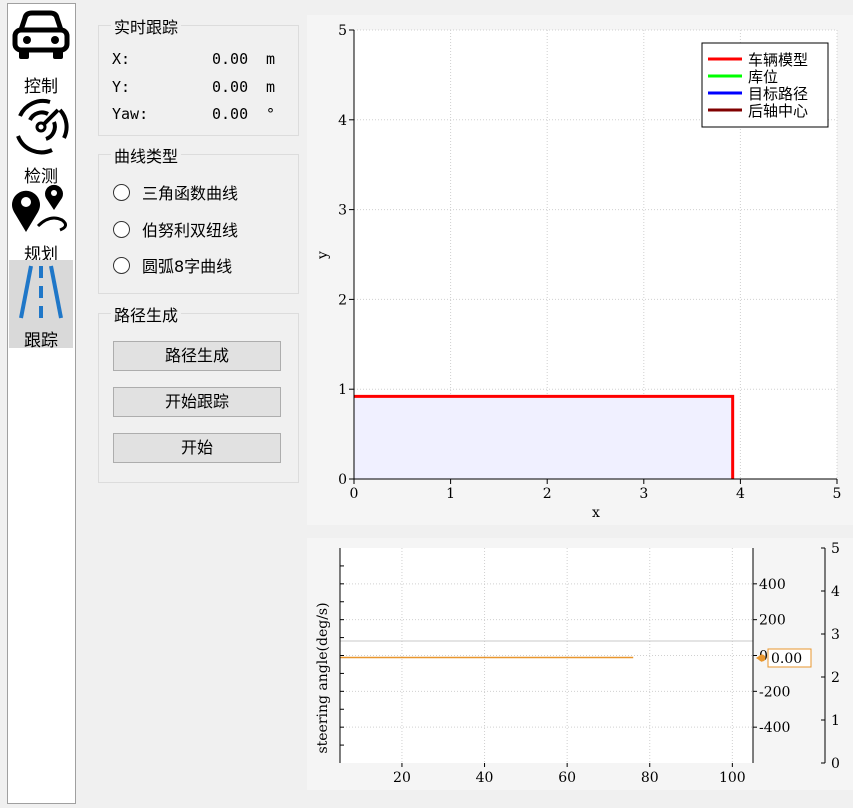 The image size is (853, 808). What do you see at coordinates (342, 390) in the screenshot?
I see `y-tick-label: 1` at bounding box center [342, 390].